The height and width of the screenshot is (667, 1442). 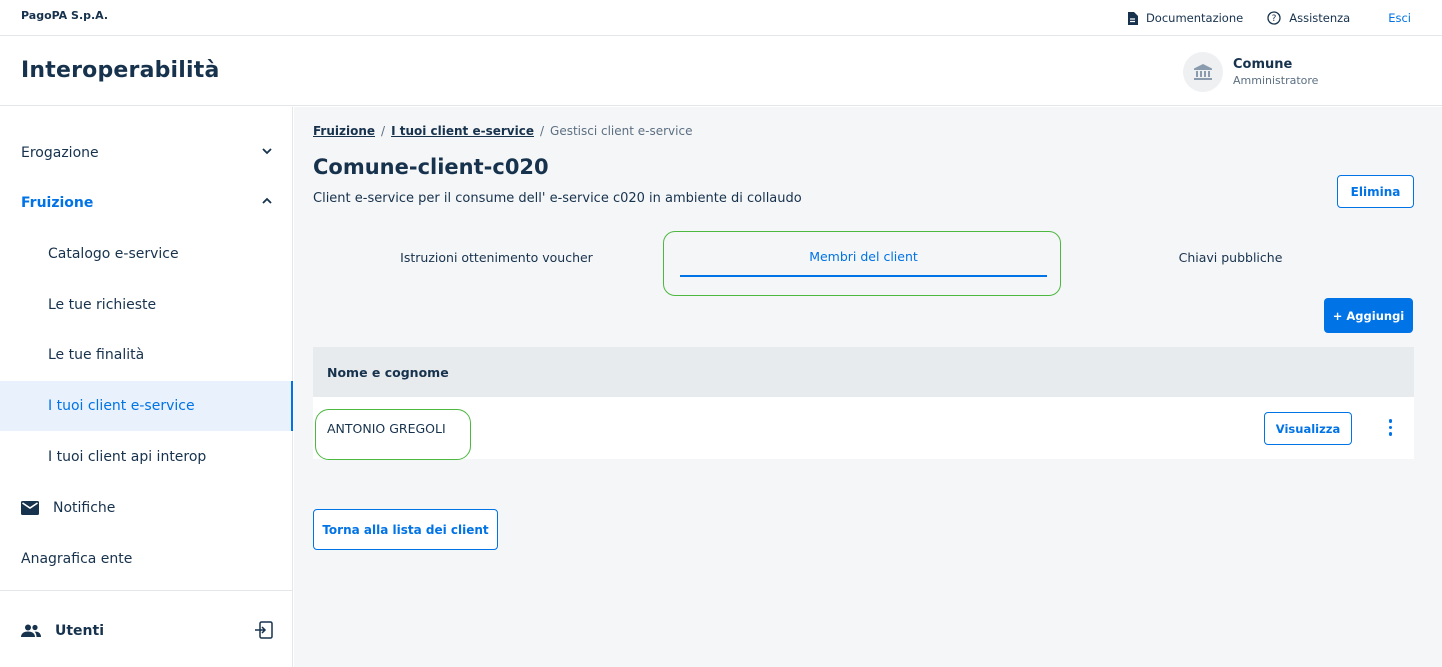 I want to click on assistance-label: Assistenza, so click(x=1320, y=18).